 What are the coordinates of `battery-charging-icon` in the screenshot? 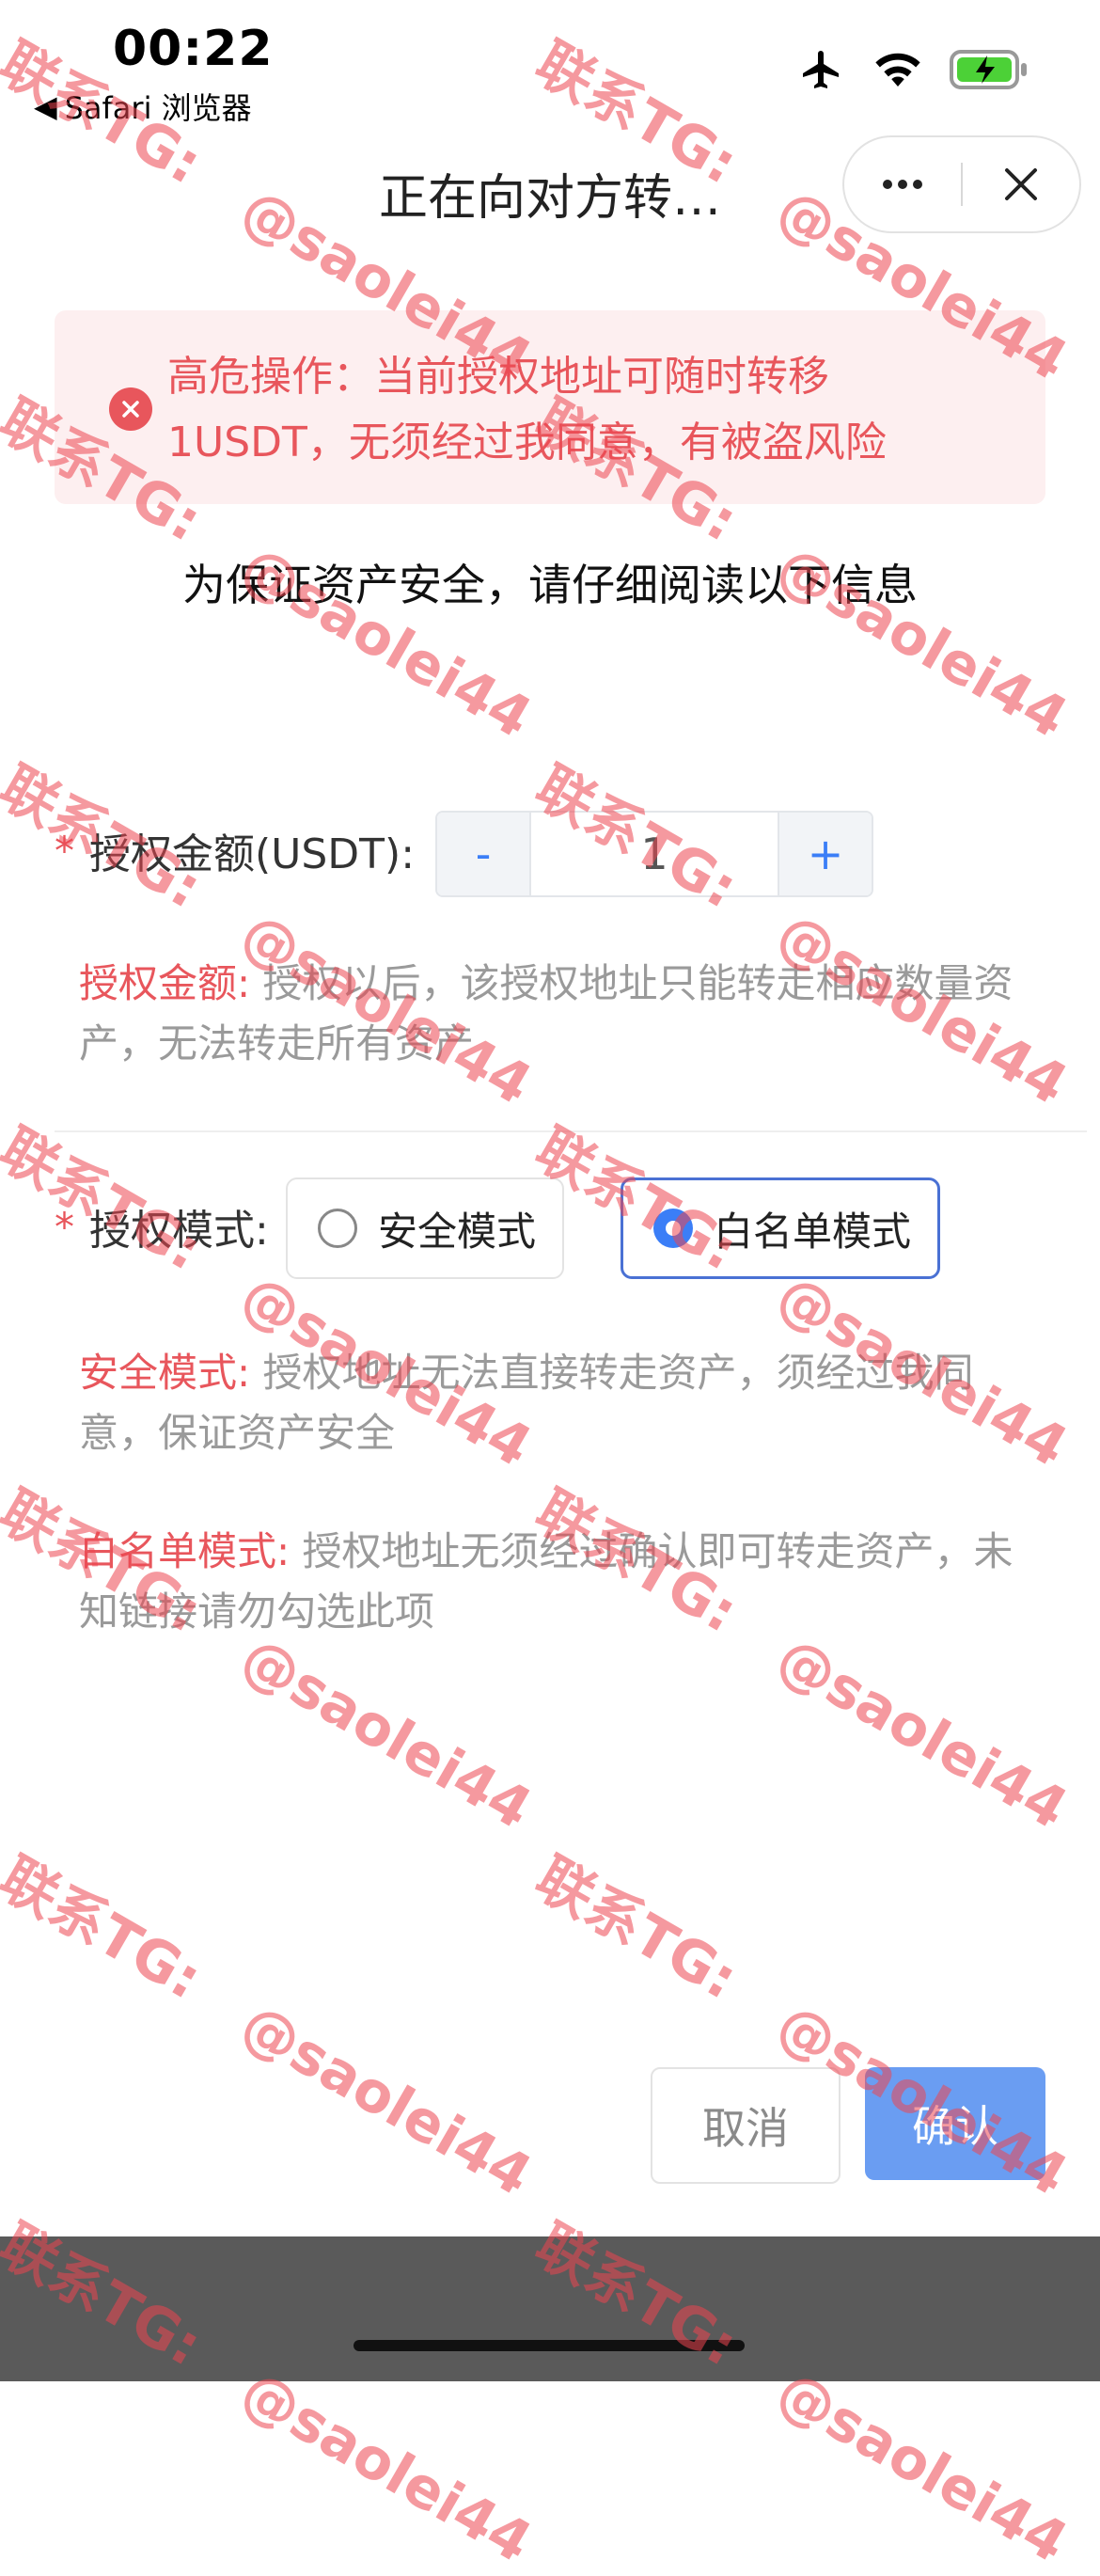 It's located at (989, 69).